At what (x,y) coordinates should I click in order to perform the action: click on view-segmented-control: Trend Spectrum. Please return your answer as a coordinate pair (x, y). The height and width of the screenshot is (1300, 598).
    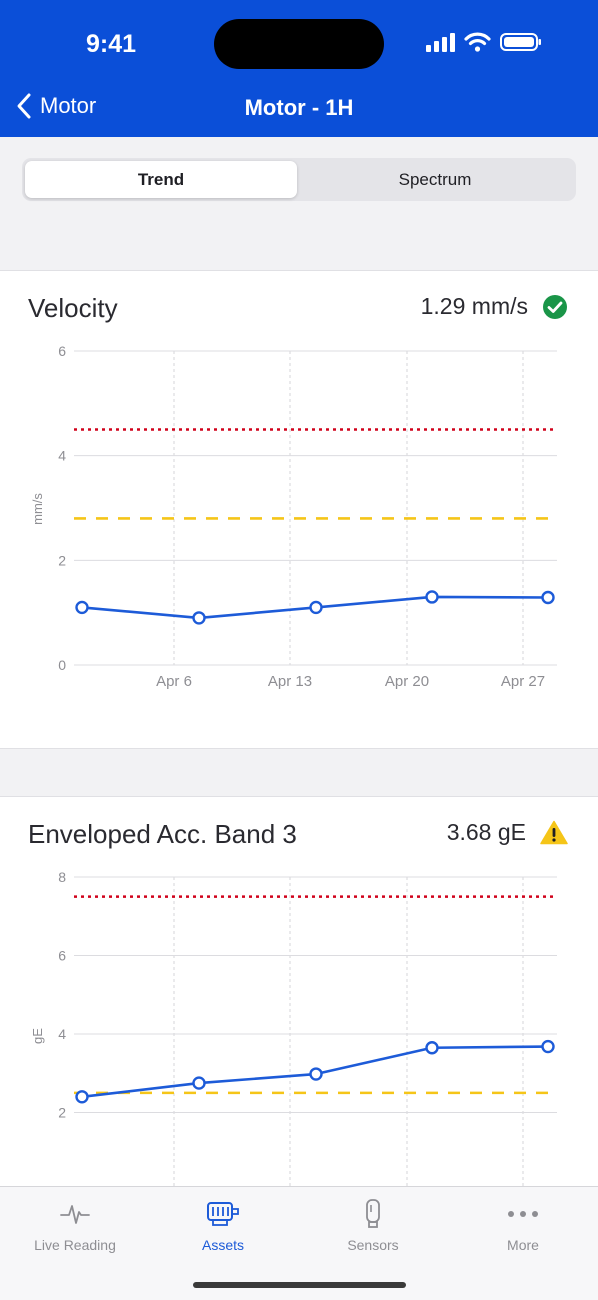
    Looking at the image, I should click on (299, 179).